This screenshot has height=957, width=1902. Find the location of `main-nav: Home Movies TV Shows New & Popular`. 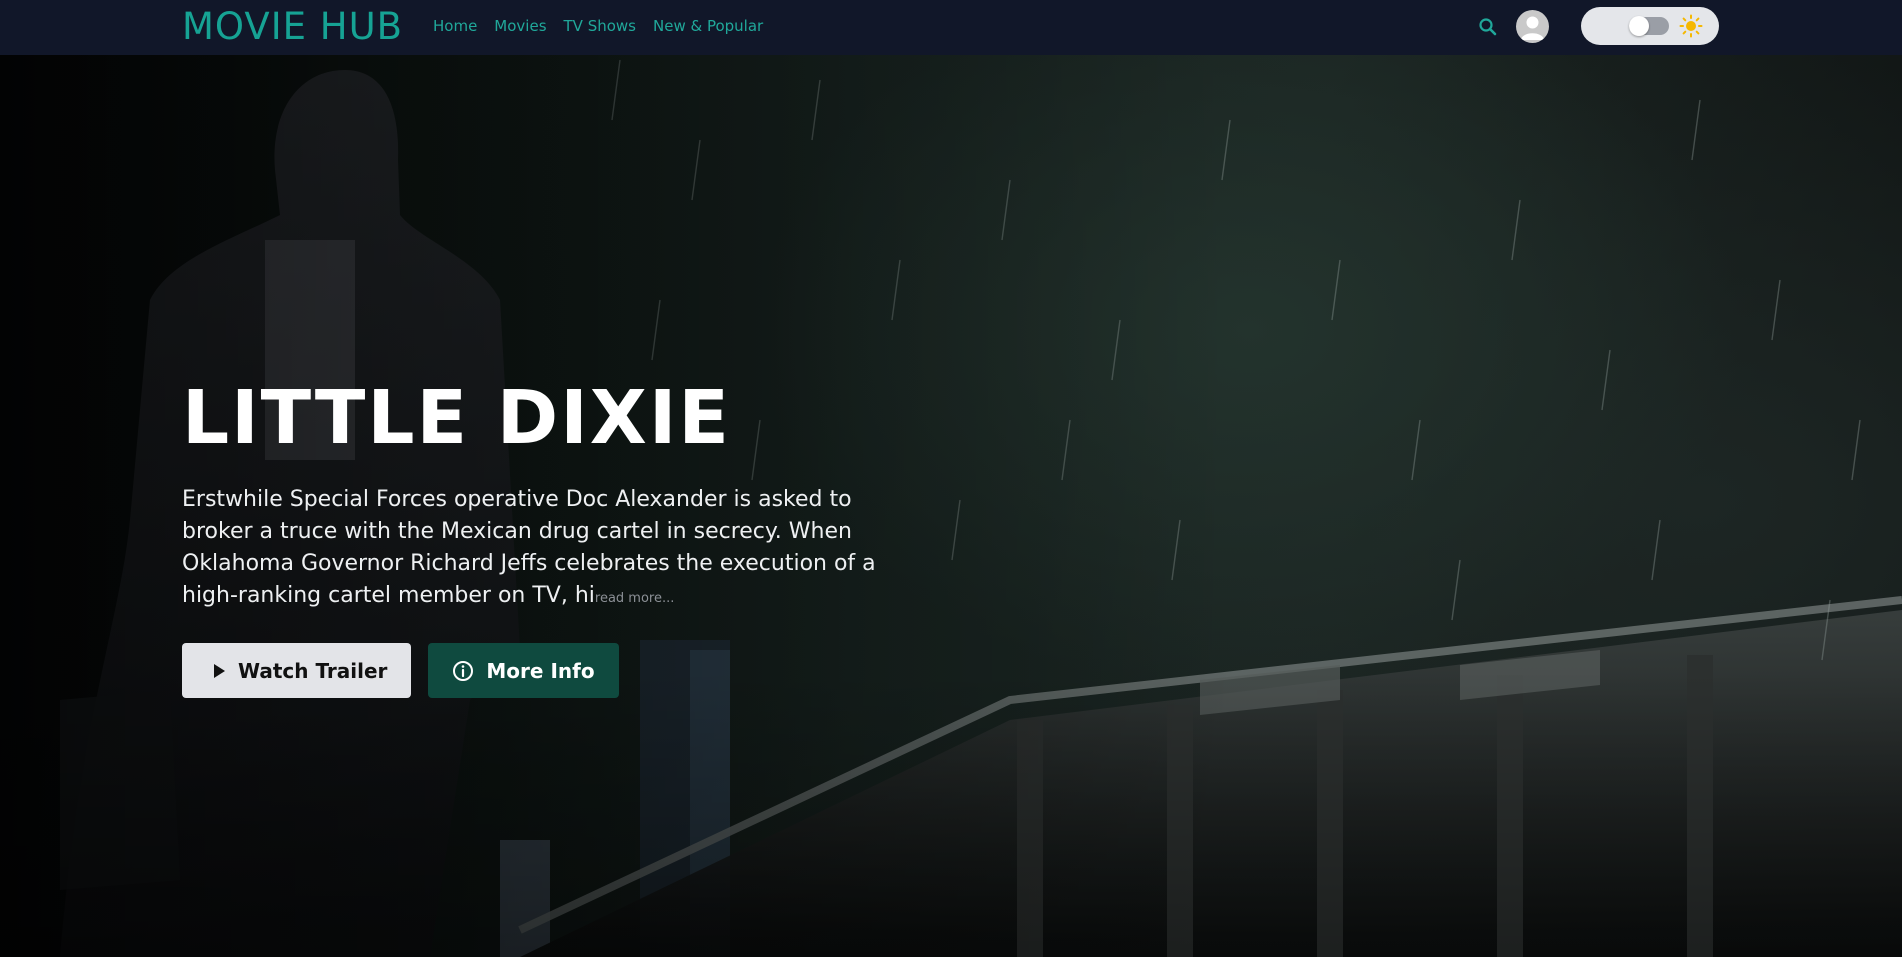

main-nav: Home Movies TV Shows New & Popular is located at coordinates (598, 26).